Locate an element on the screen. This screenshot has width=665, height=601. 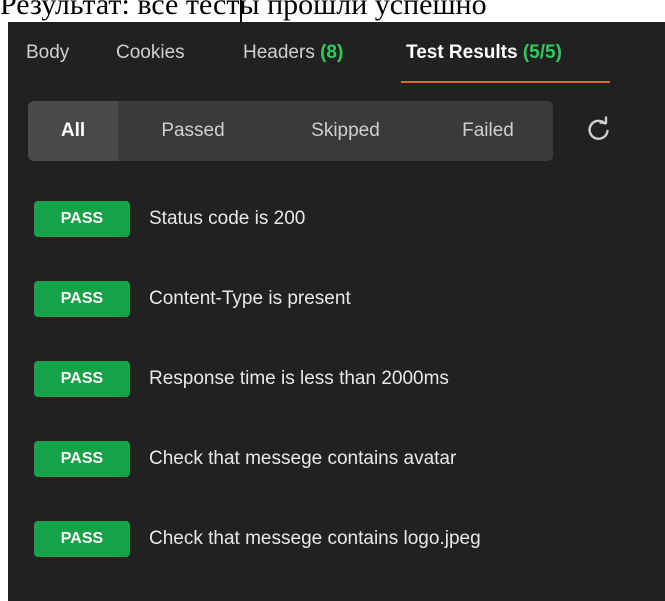
tab-body-label: Body is located at coordinates (48, 52).